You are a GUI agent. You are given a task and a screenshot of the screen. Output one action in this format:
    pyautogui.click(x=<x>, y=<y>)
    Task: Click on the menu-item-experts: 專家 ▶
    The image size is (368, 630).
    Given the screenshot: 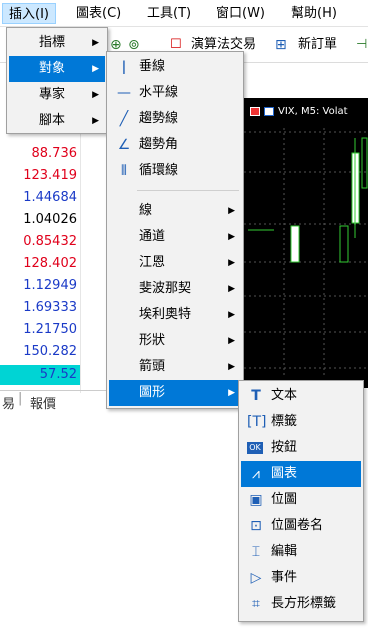 What is the action you would take?
    pyautogui.click(x=57, y=95)
    